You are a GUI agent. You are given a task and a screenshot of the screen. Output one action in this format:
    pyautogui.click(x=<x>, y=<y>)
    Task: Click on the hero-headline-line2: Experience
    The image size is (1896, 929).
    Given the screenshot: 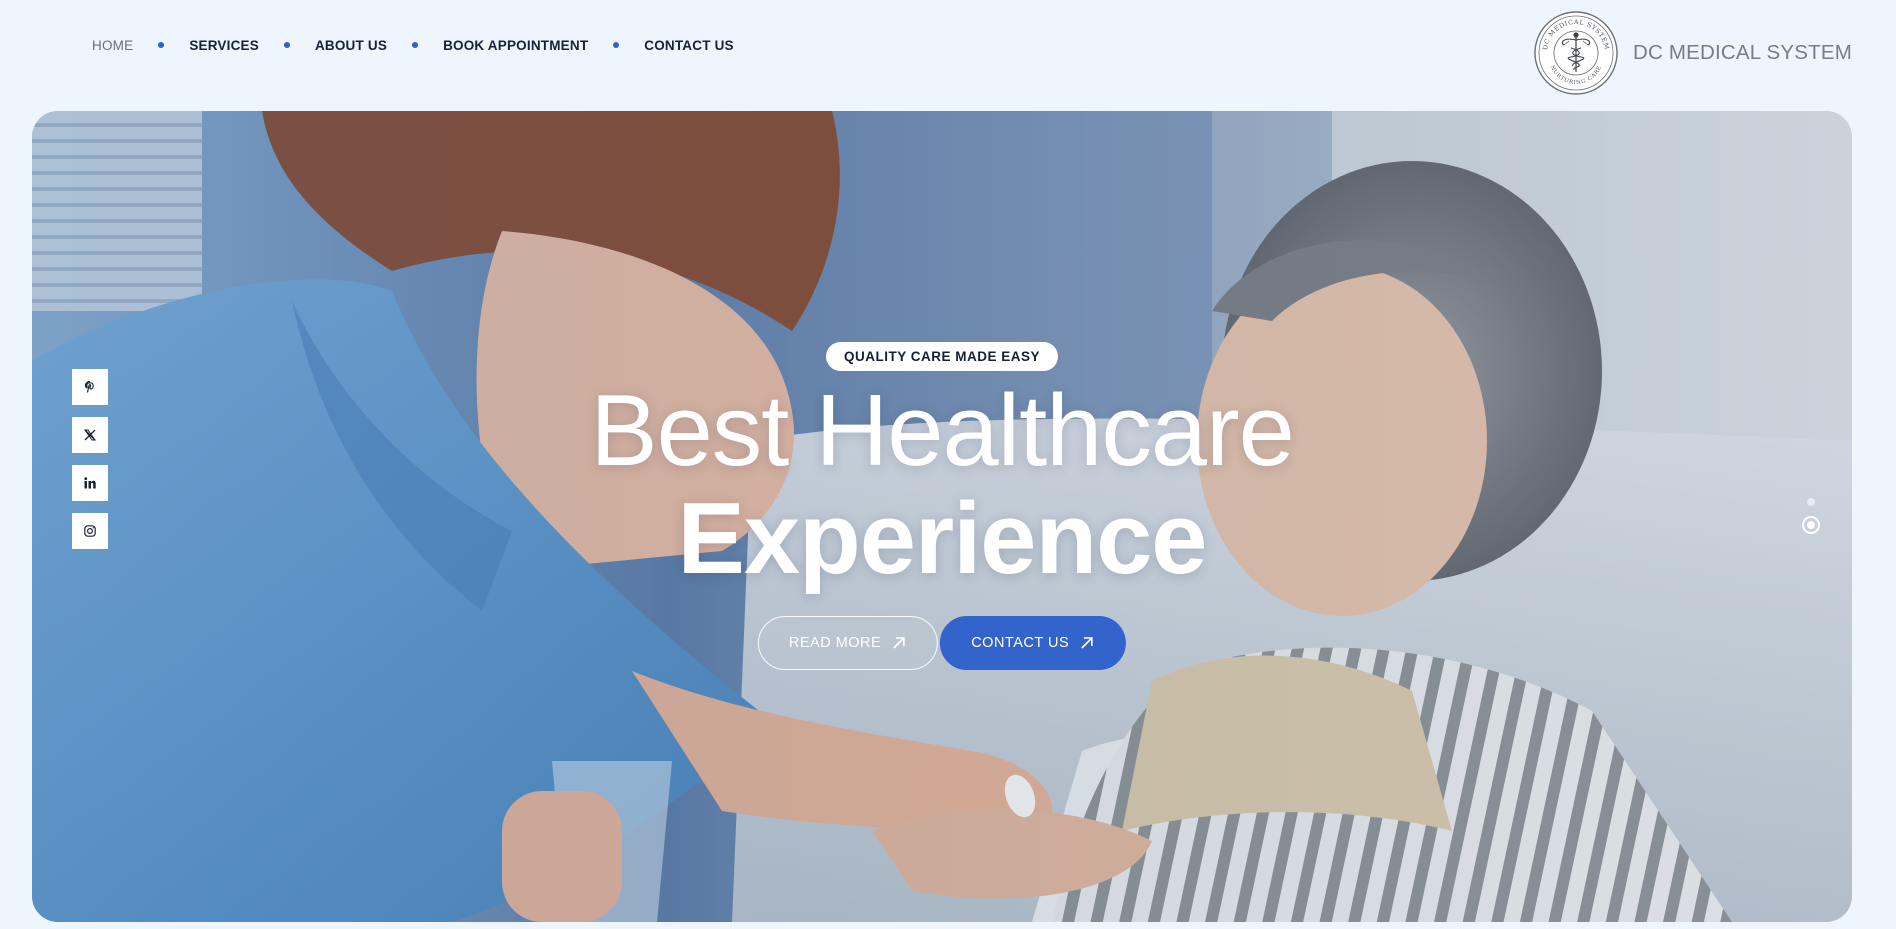 What is the action you would take?
    pyautogui.click(x=942, y=539)
    